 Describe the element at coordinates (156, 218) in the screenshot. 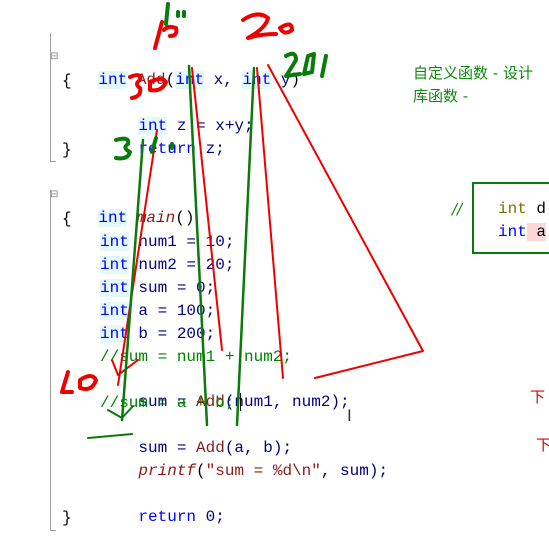

I see `function-name: main` at that location.